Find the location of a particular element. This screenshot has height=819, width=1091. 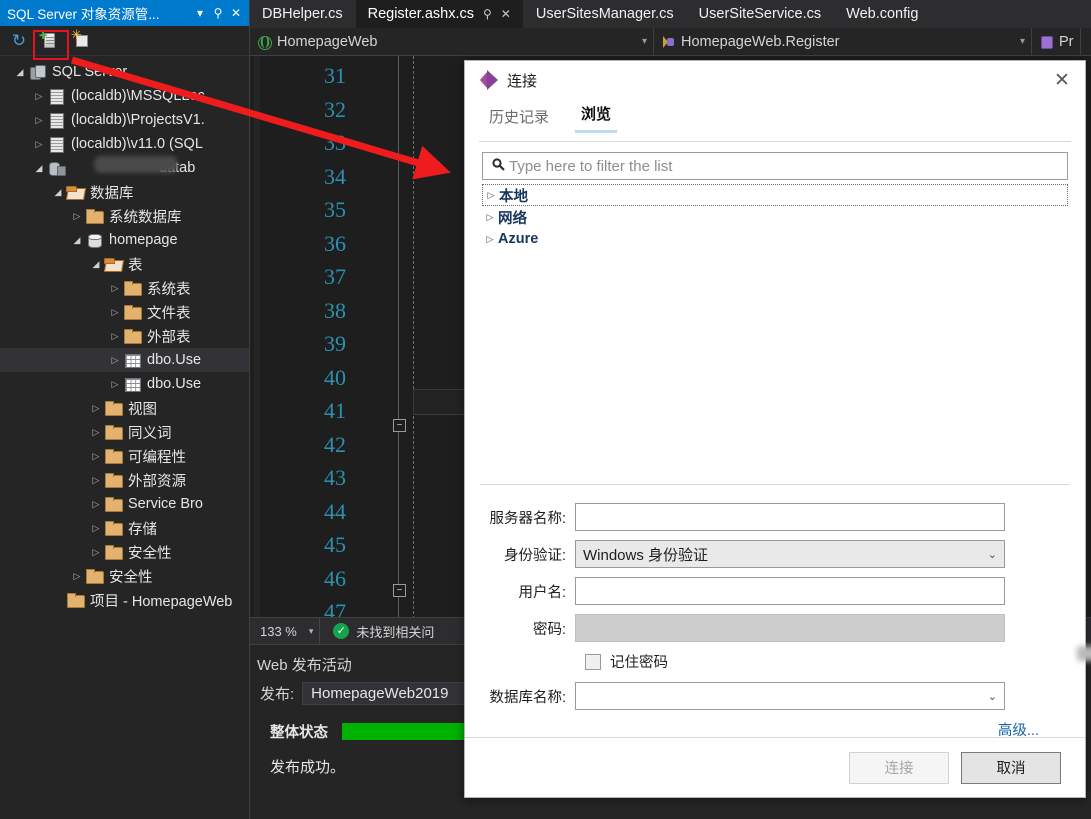

refresh-icon: ↻ is located at coordinates (19, 41).